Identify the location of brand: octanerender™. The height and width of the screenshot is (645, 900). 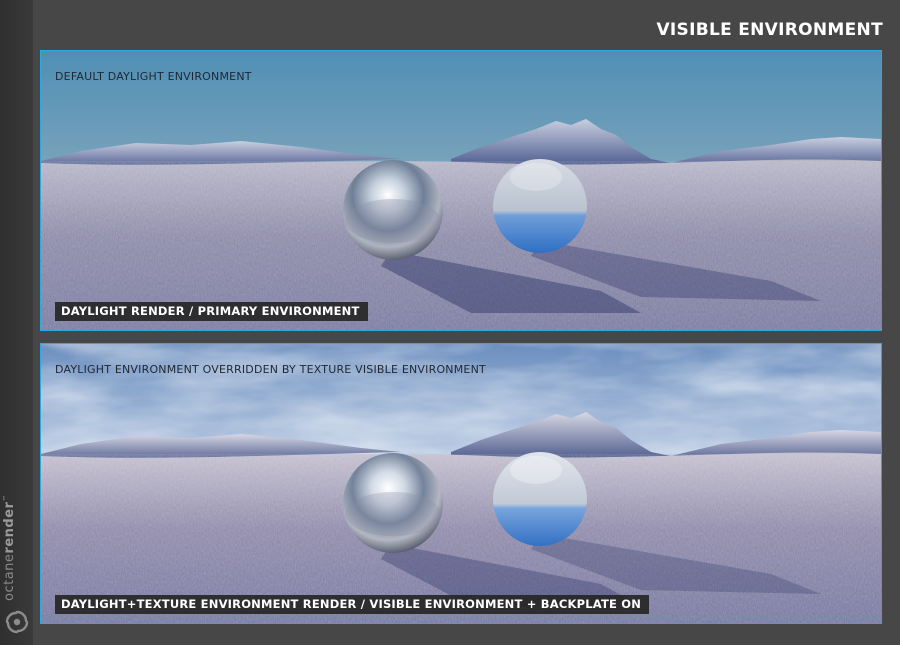
(16, 565).